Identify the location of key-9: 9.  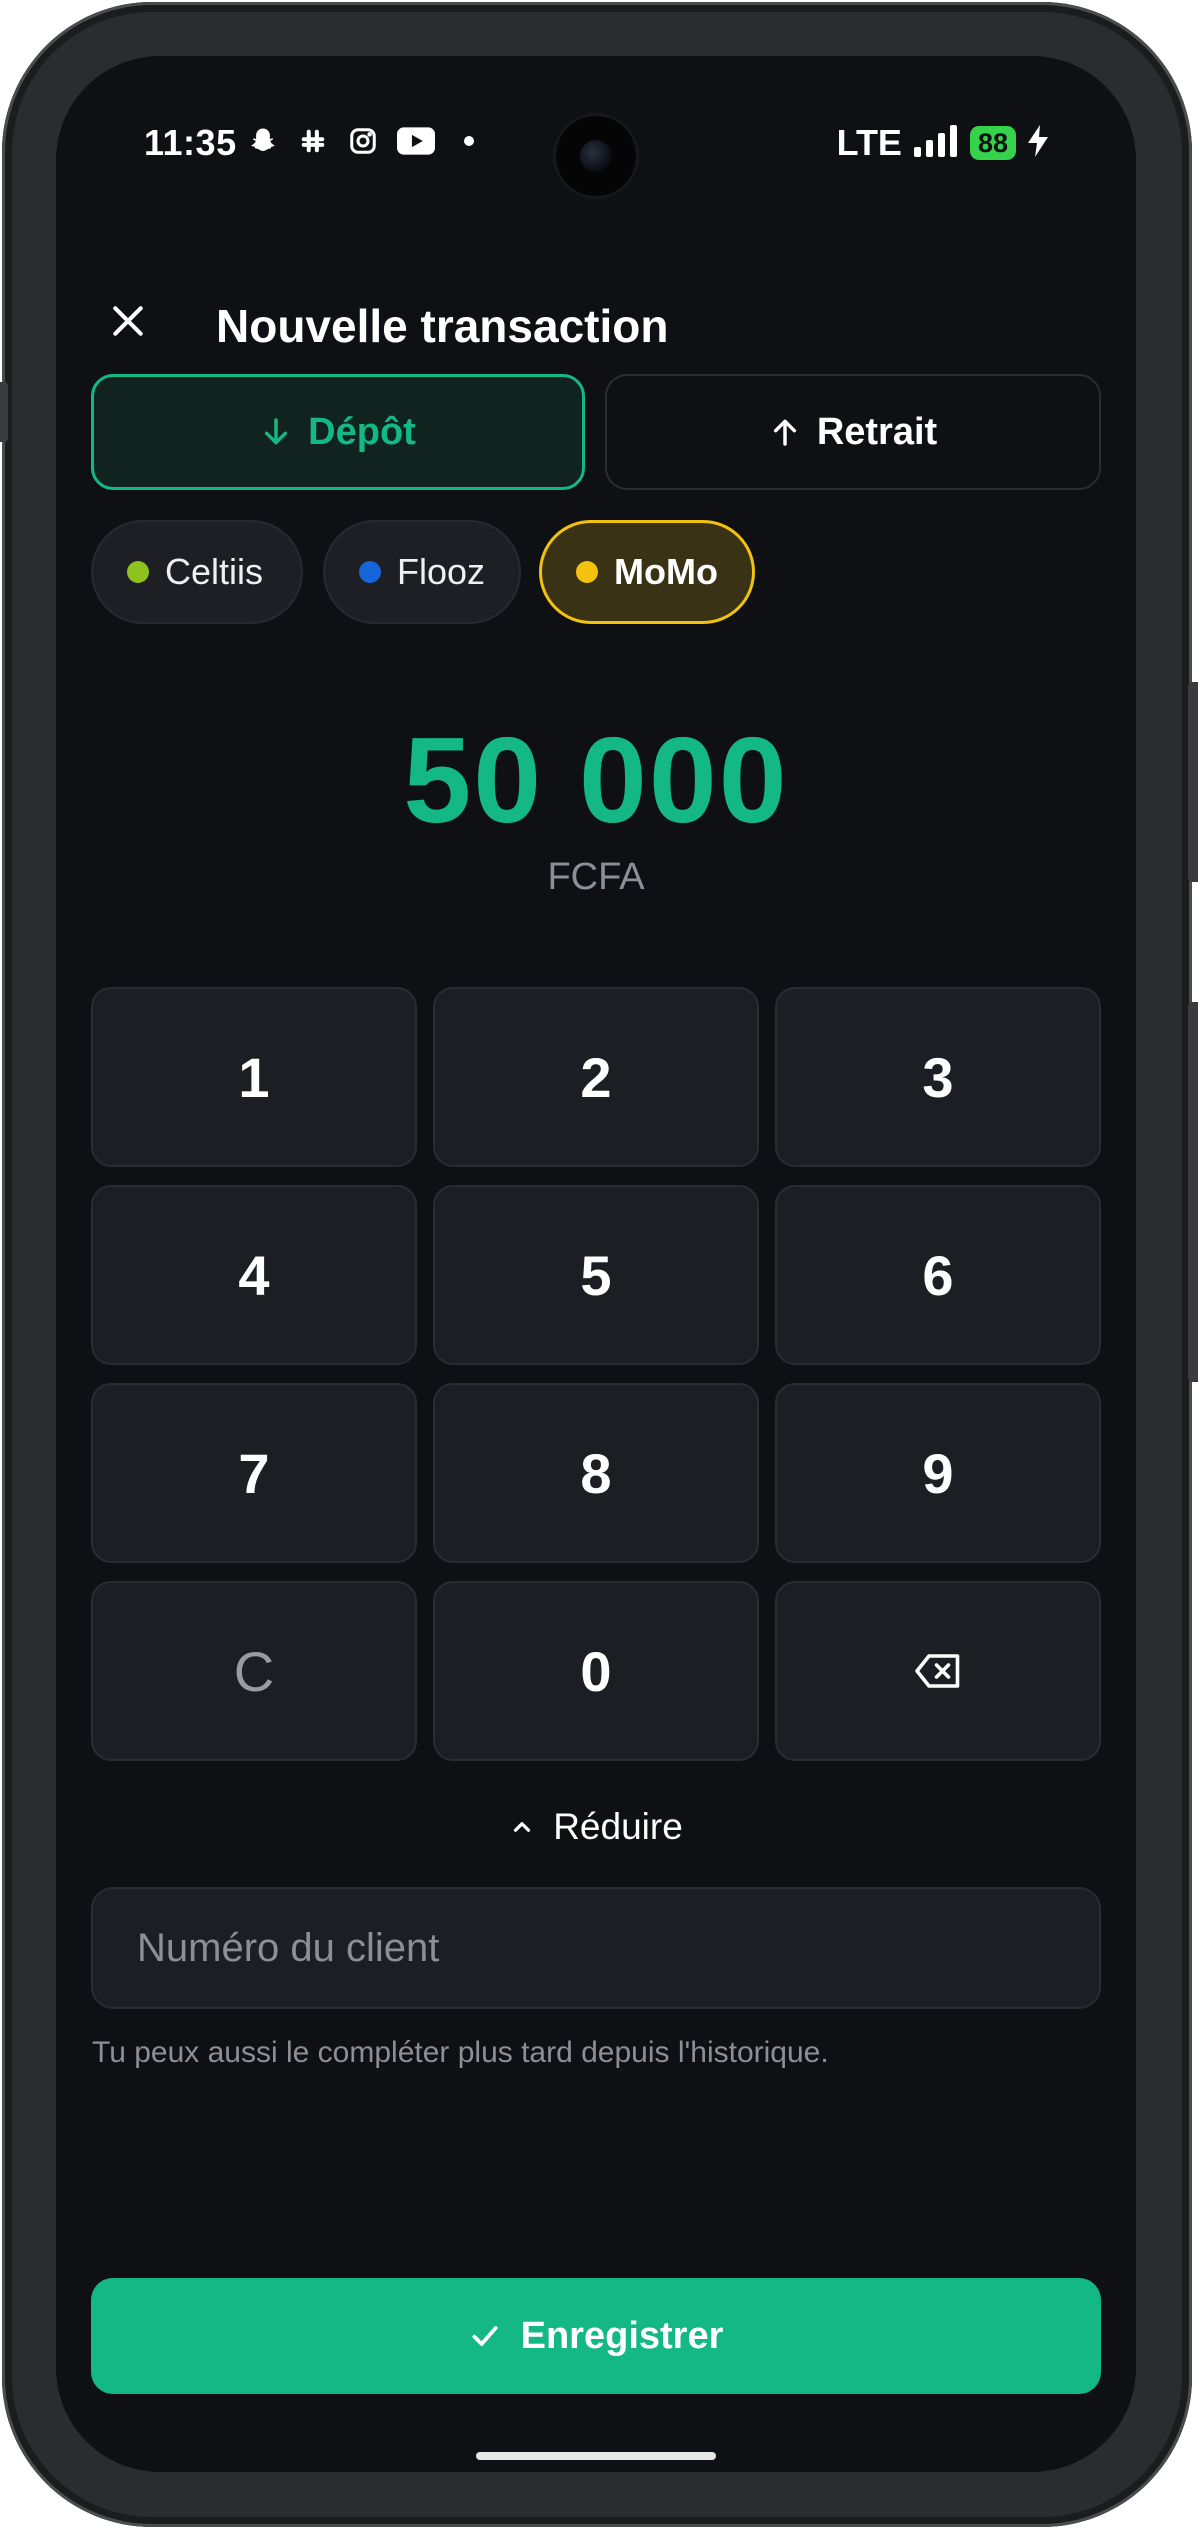
(938, 1473).